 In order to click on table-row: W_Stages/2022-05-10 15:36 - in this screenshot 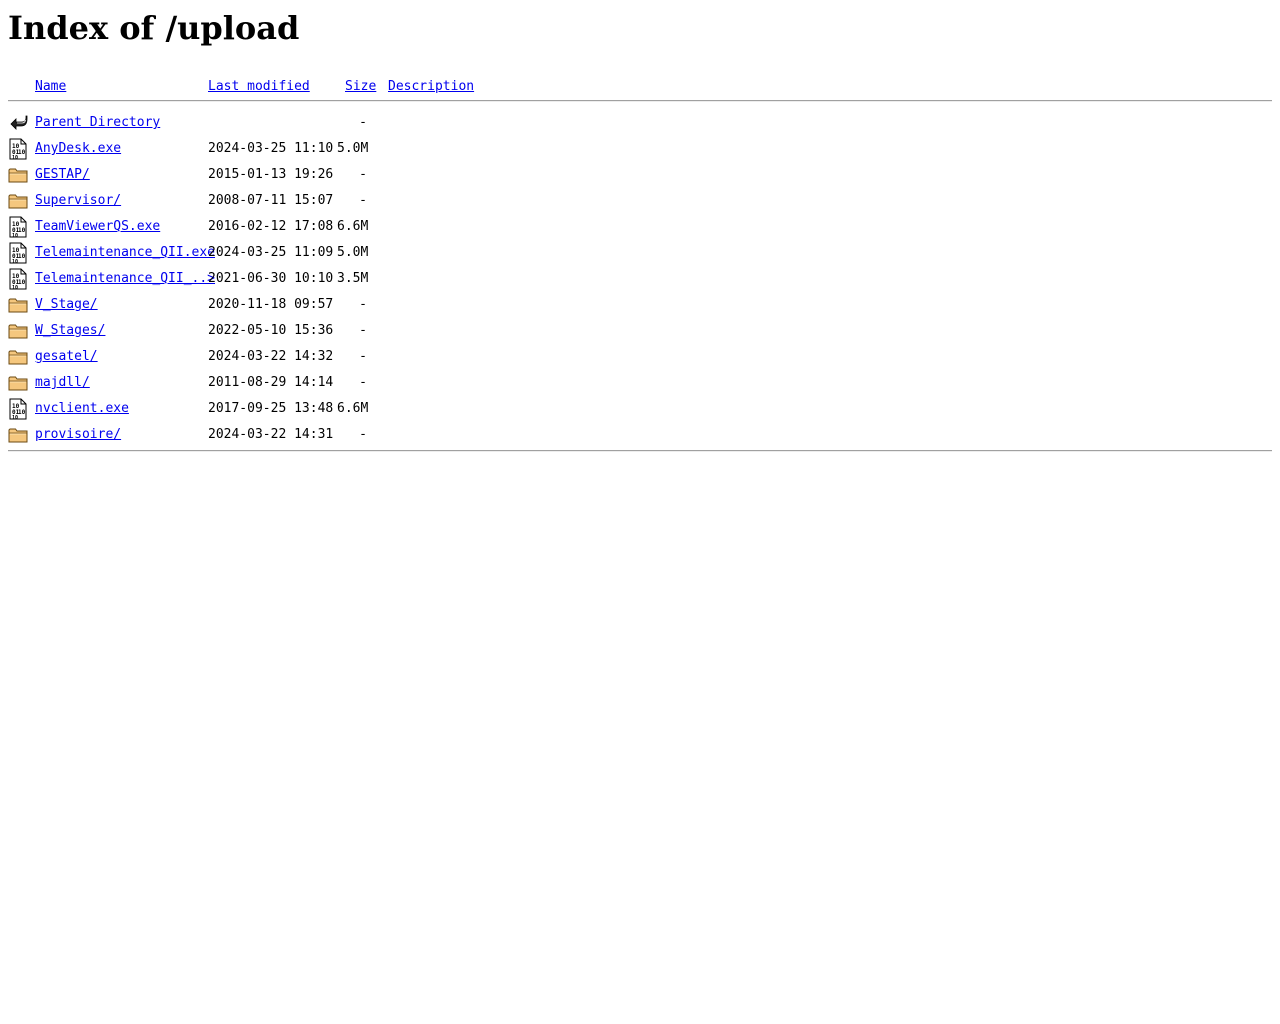, I will do `click(640, 331)`.